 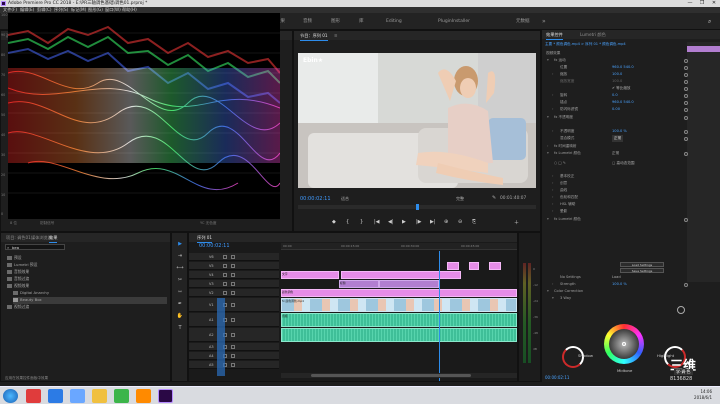 What do you see at coordinates (631, 117) in the screenshot?
I see `effect-row-opacity-group: ▾ fx 不透明度` at bounding box center [631, 117].